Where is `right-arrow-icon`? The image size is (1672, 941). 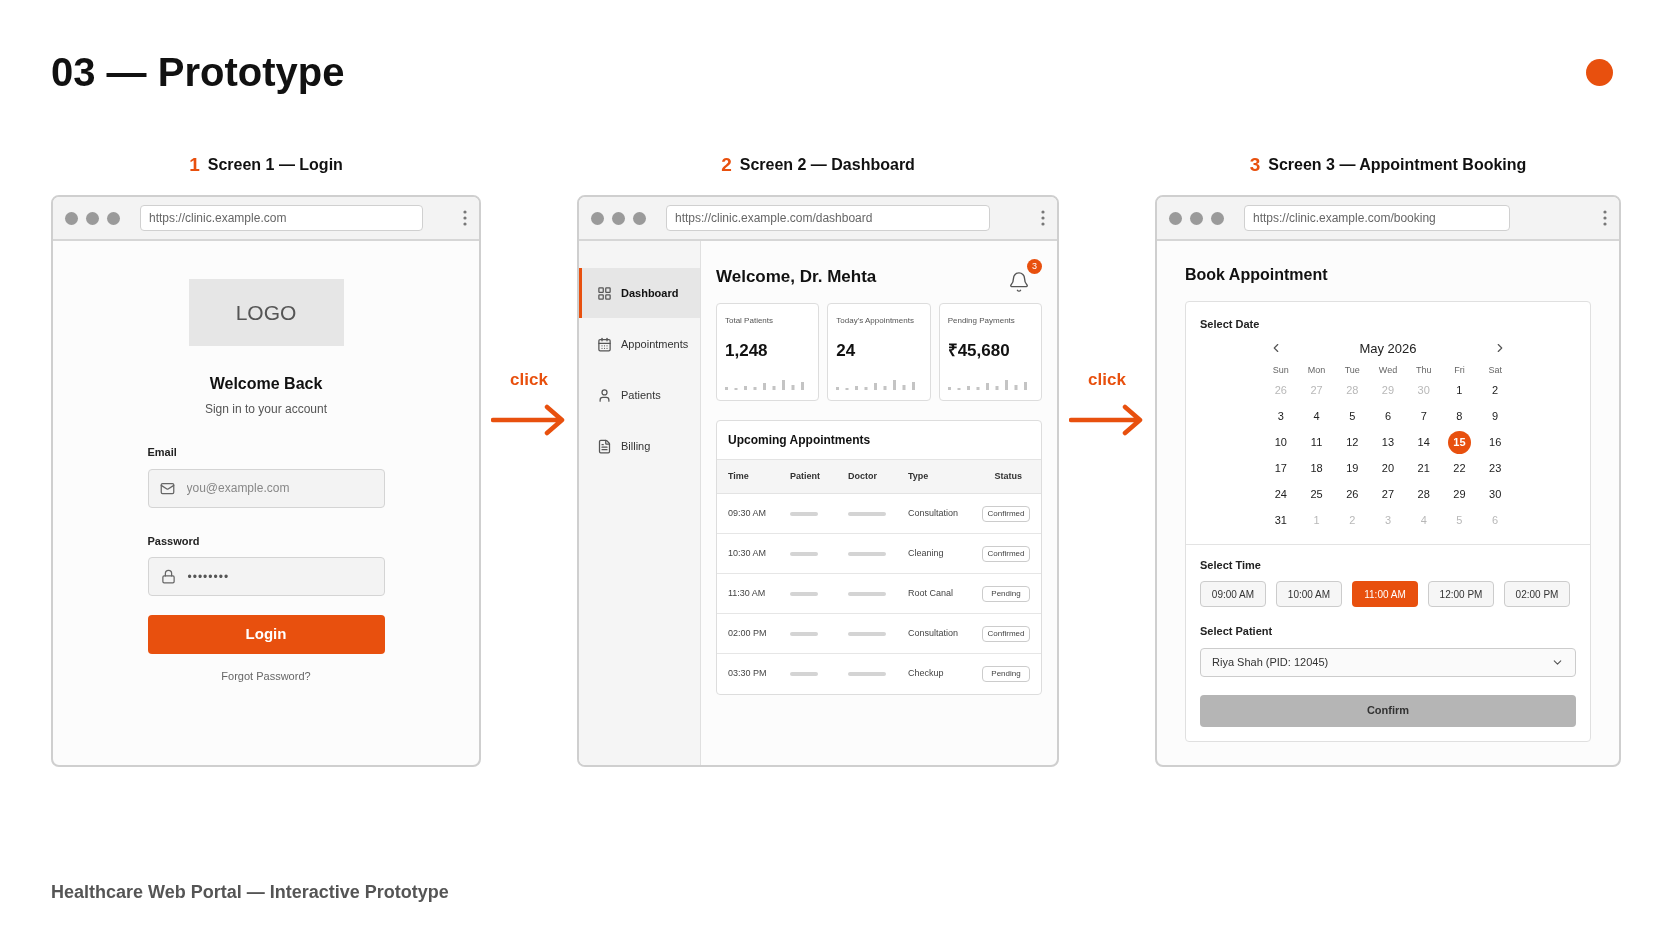 right-arrow-icon is located at coordinates (1107, 419).